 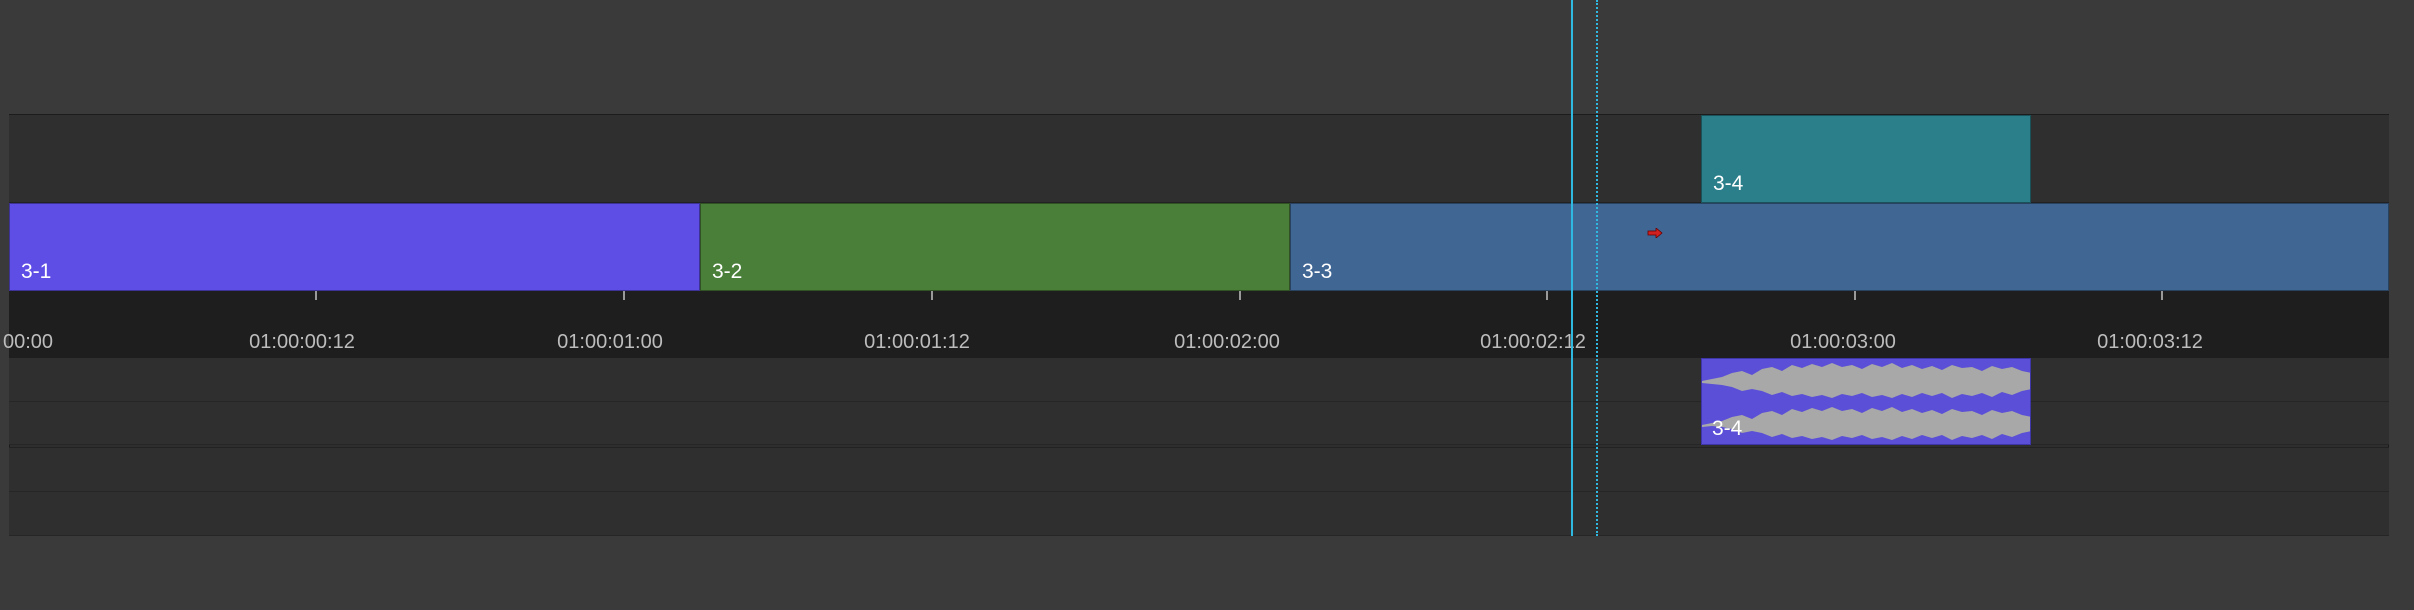 What do you see at coordinates (302, 342) in the screenshot?
I see `ruler-label: 01:00:00:12` at bounding box center [302, 342].